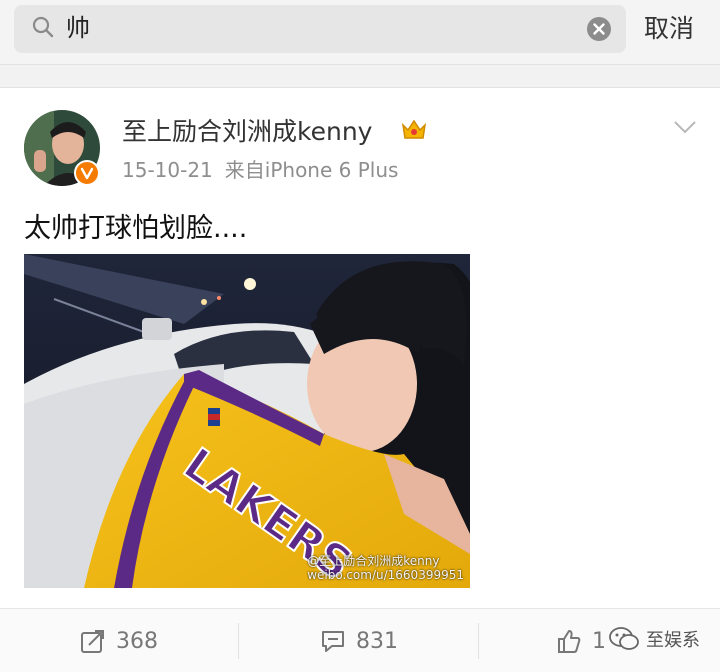 The image size is (720, 672). I want to click on verified-badge-icon, so click(87, 173).